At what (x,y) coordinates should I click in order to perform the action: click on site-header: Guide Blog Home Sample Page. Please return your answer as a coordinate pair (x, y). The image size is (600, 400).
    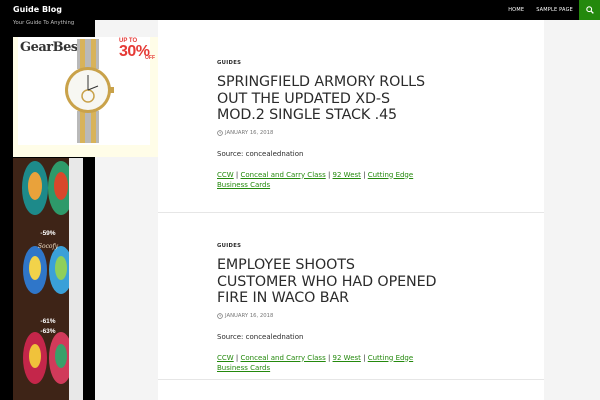
    Looking at the image, I should click on (300, 10).